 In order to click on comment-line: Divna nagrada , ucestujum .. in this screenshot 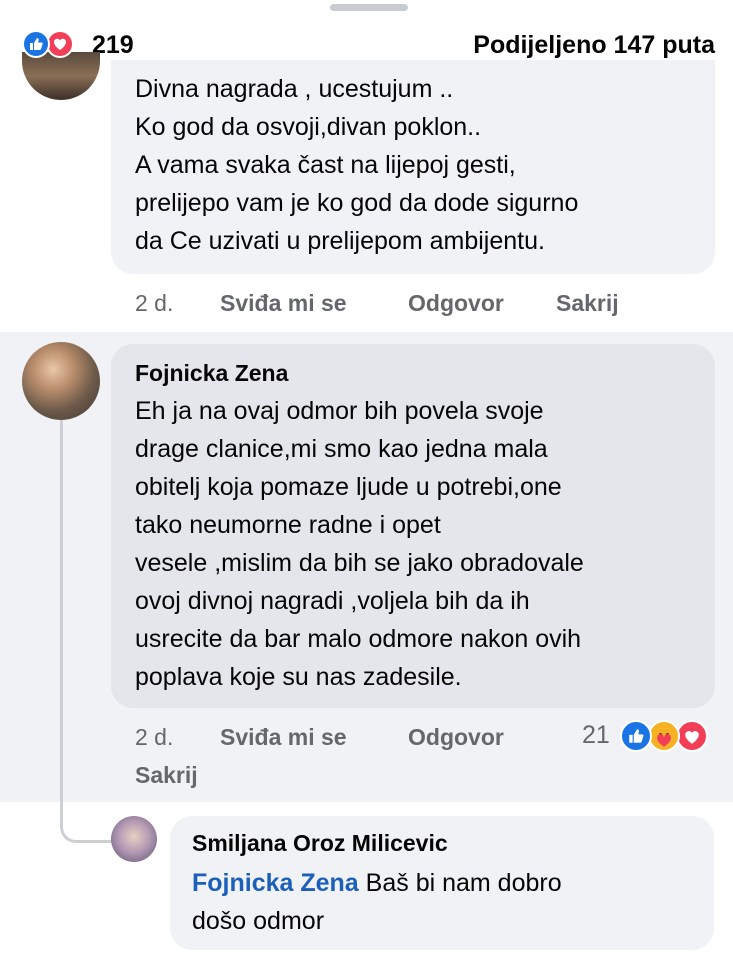, I will do `click(294, 89)`.